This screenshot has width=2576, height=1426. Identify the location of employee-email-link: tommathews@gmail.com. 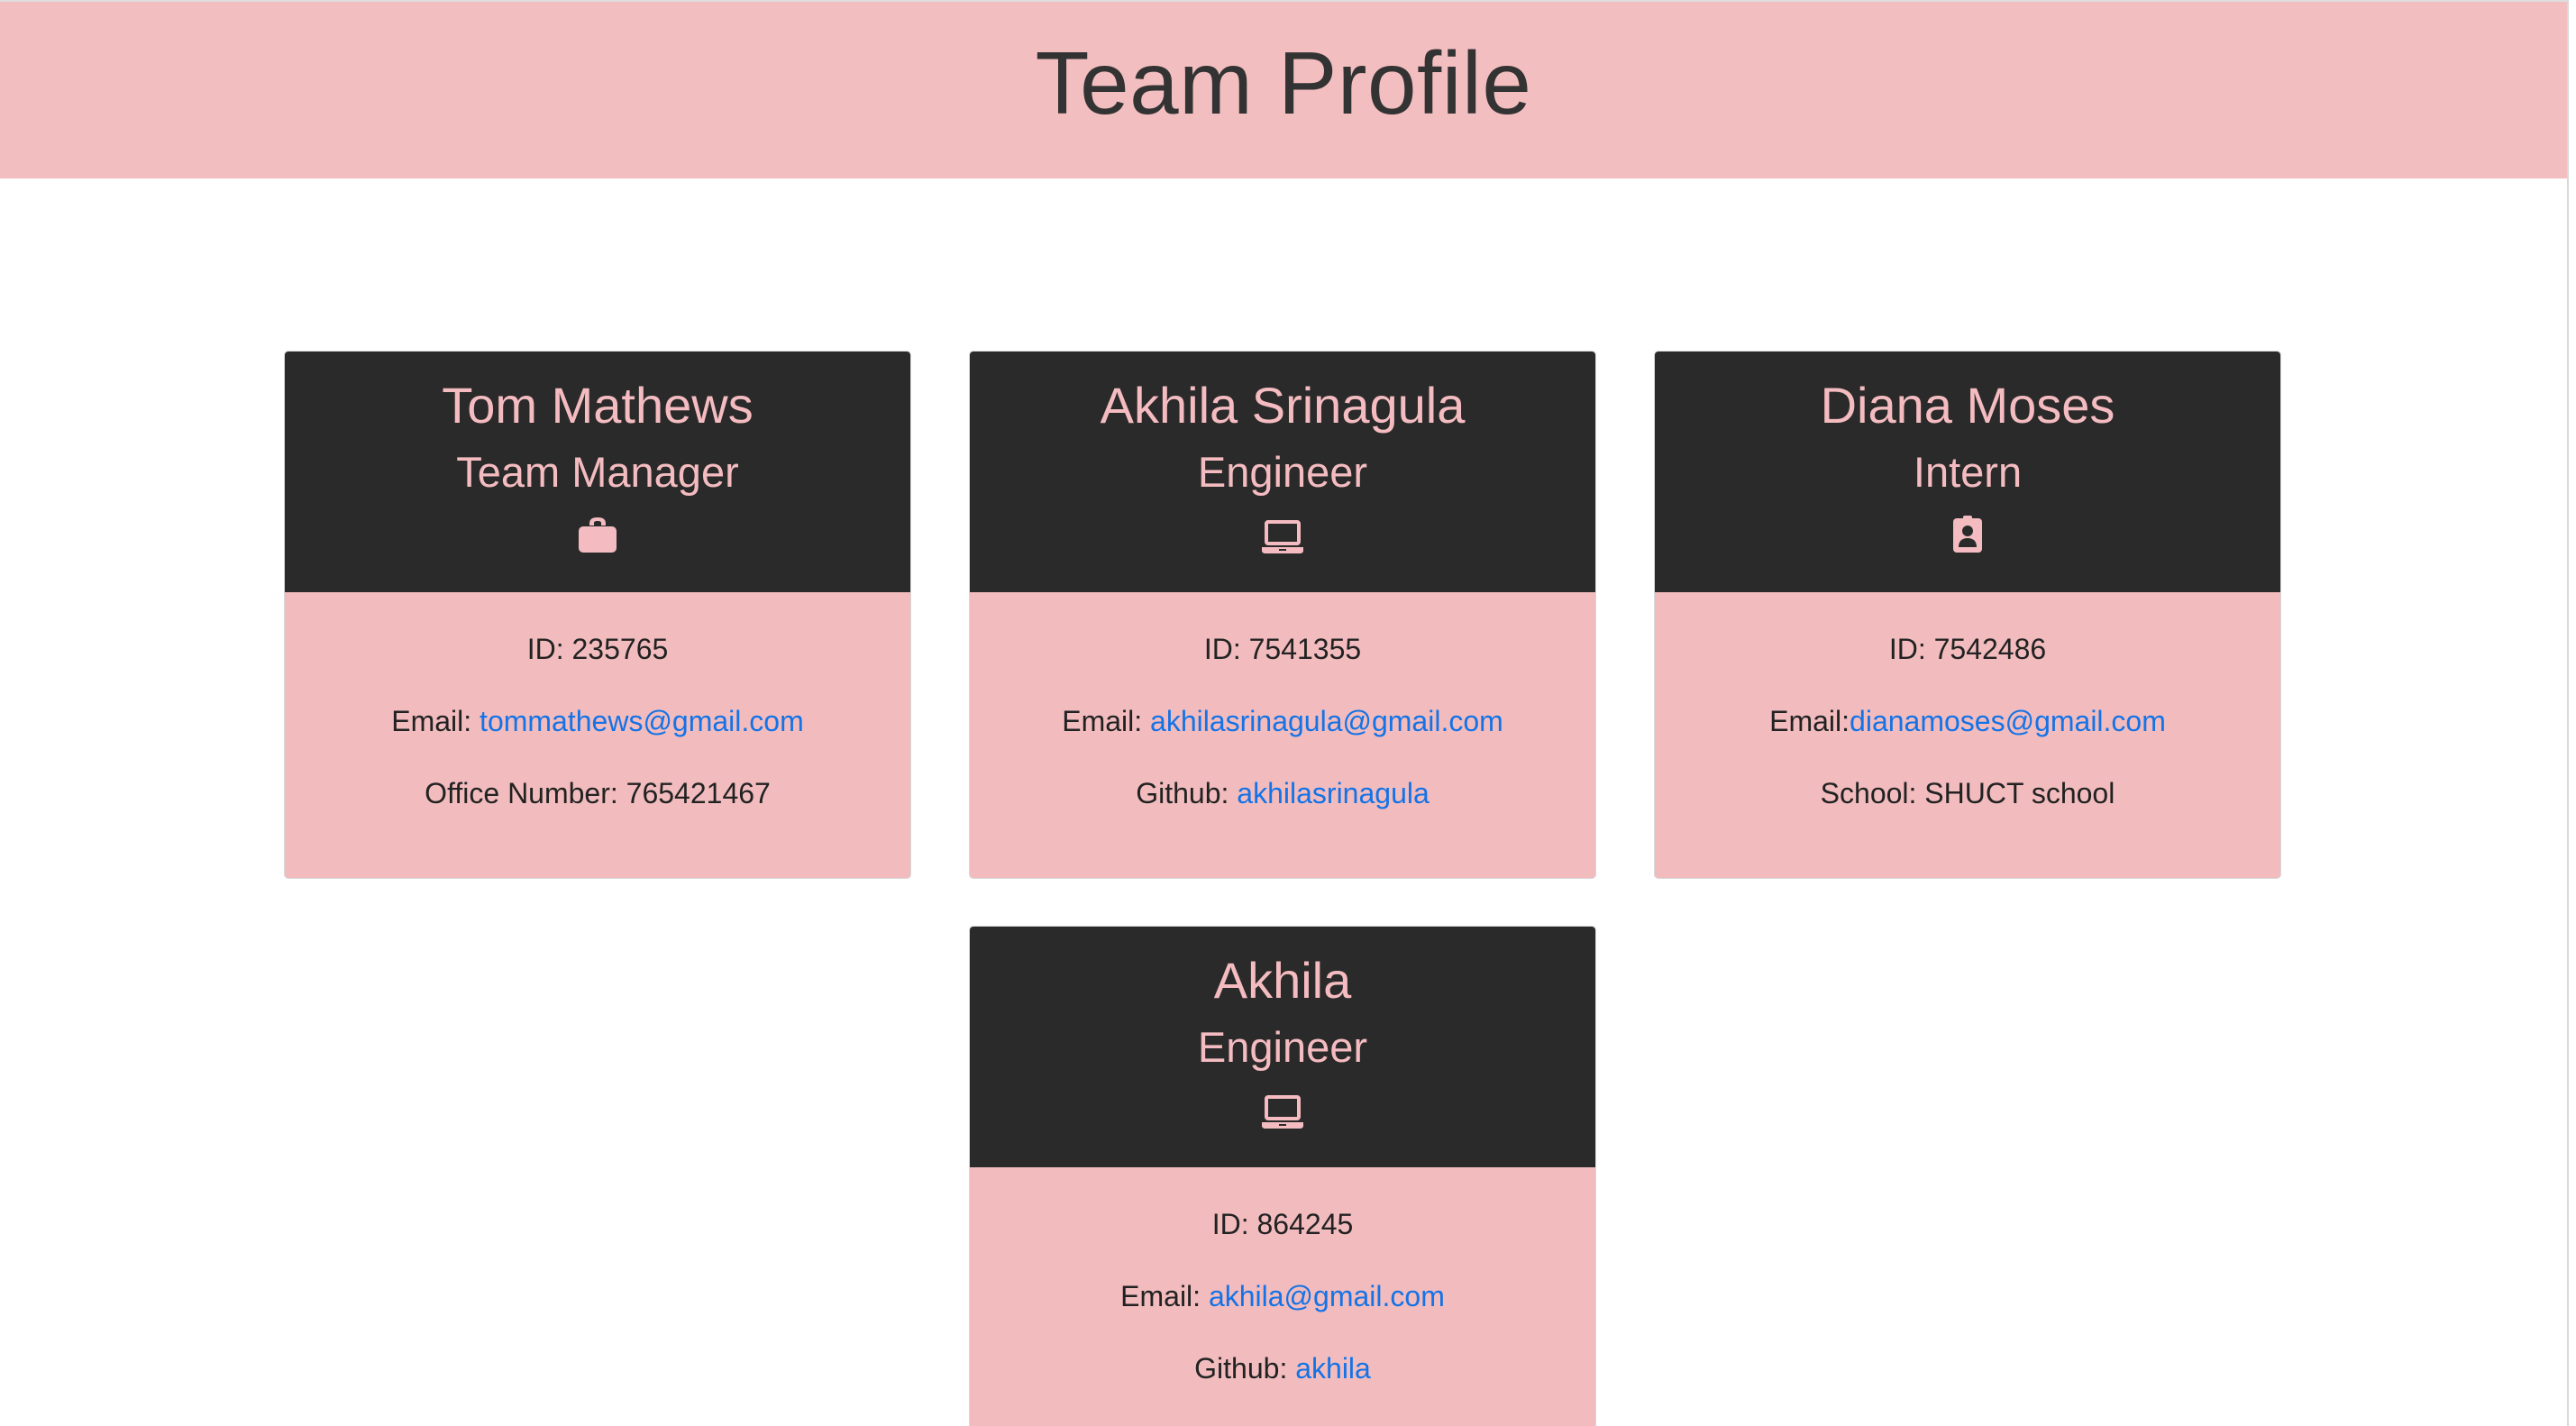
(642, 721).